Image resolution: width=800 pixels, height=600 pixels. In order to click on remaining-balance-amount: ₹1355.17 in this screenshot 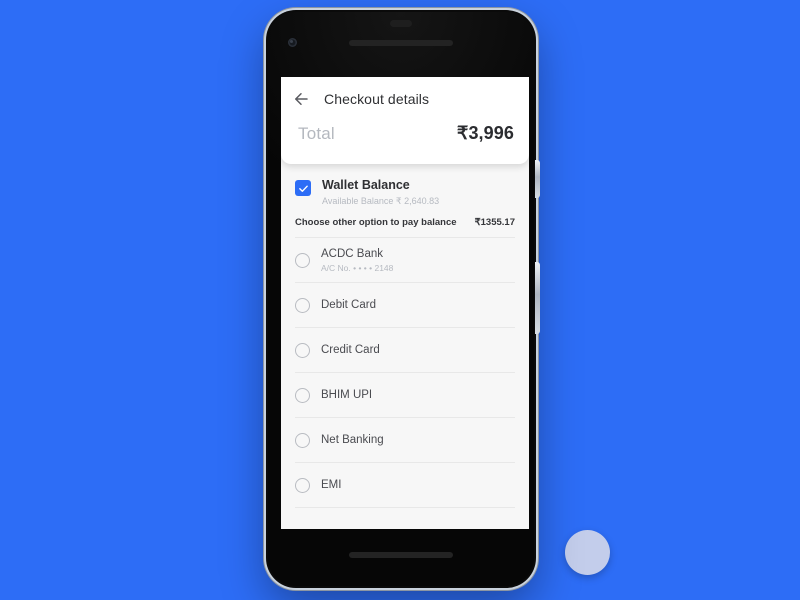, I will do `click(494, 222)`.